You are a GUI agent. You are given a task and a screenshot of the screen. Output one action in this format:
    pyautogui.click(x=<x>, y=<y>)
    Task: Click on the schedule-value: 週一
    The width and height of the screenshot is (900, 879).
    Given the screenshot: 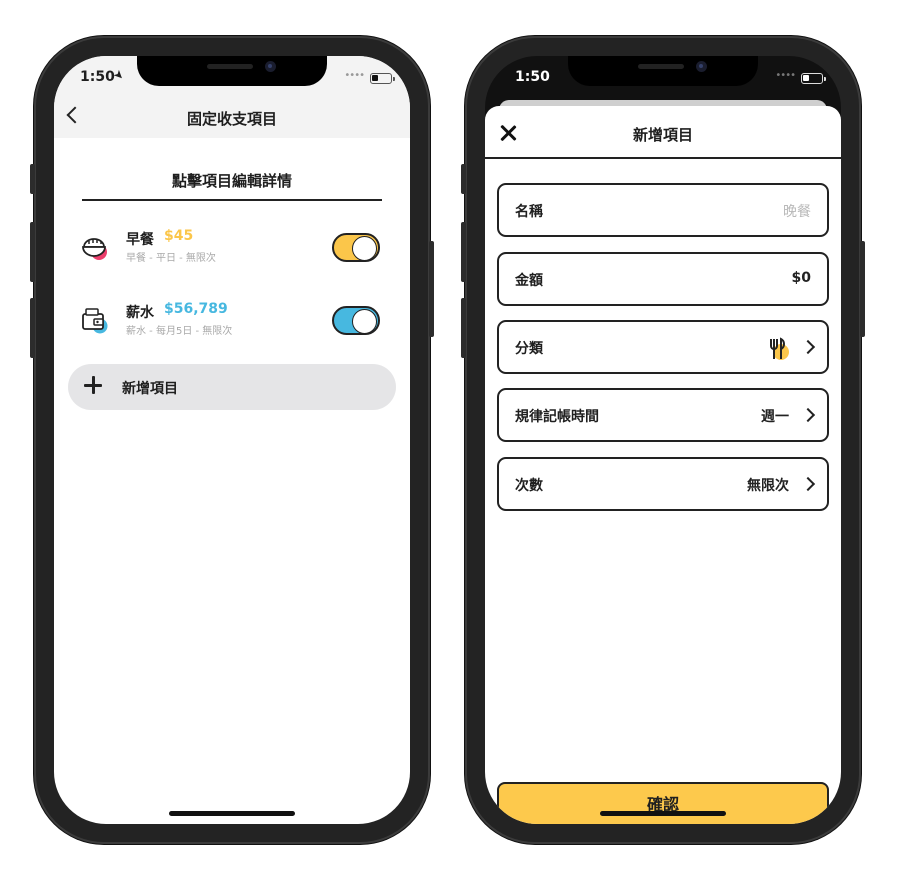 What is the action you would take?
    pyautogui.click(x=775, y=417)
    